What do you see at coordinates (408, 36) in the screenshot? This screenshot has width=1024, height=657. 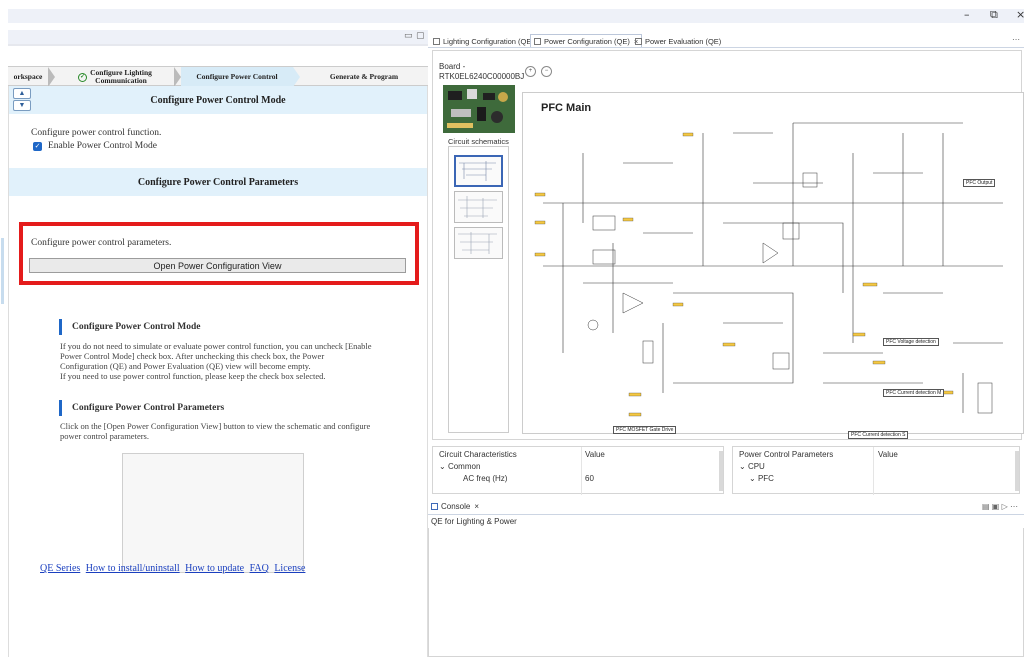 I see `minimize-view-icon: ▭` at bounding box center [408, 36].